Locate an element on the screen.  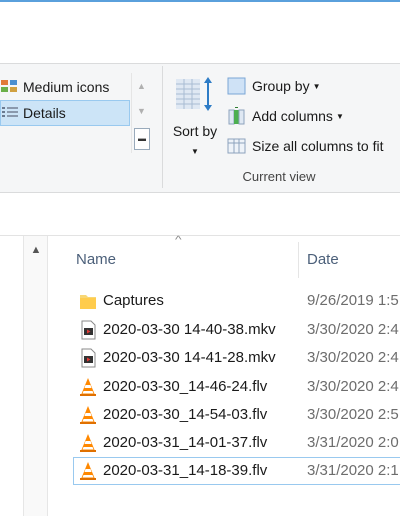
gallery-expand-icon: ▬ is located at coordinates (142, 139).